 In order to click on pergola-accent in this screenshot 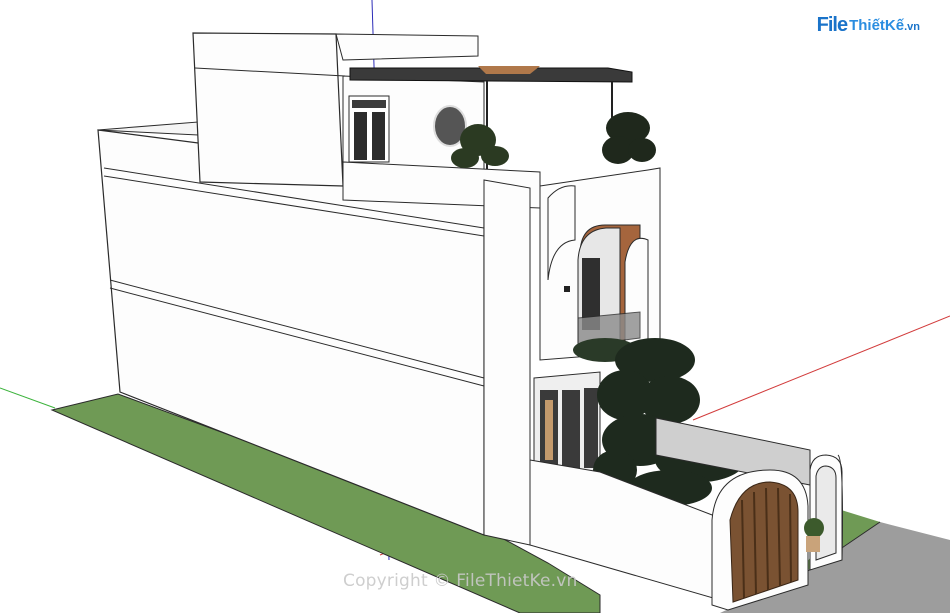, I will do `click(509, 70)`.